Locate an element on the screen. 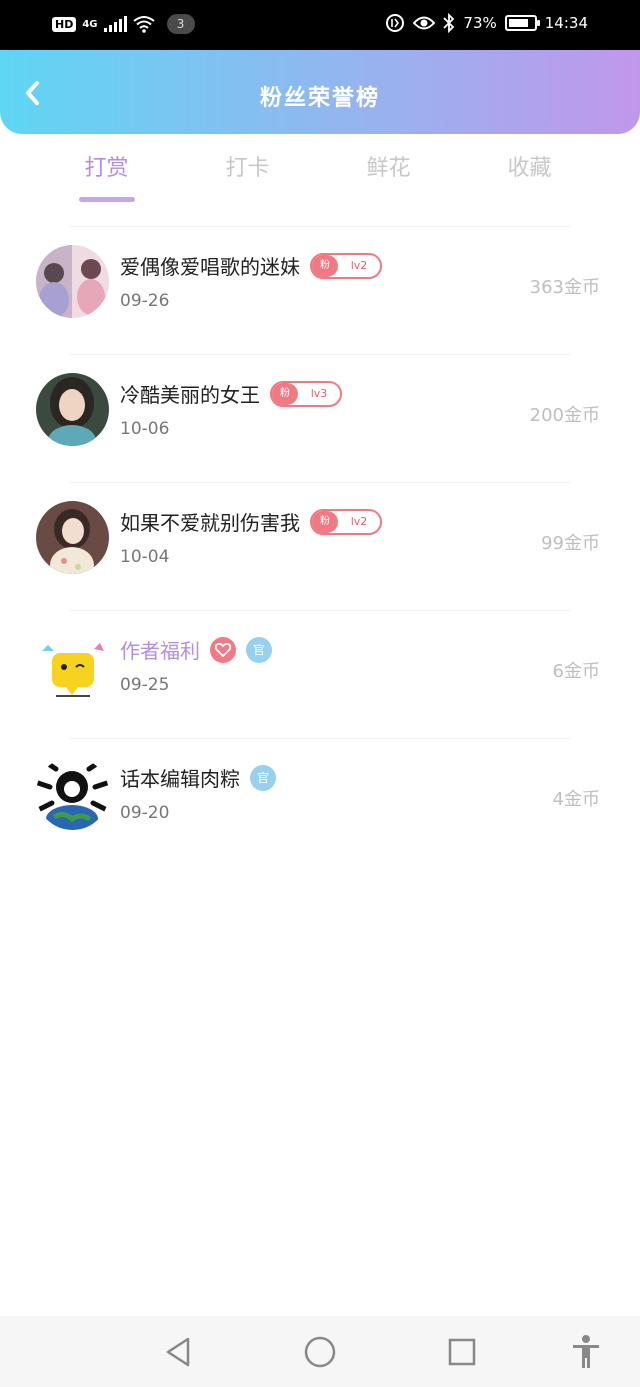 The width and height of the screenshot is (640, 1387). reward-amount: 363金币 is located at coordinates (564, 287).